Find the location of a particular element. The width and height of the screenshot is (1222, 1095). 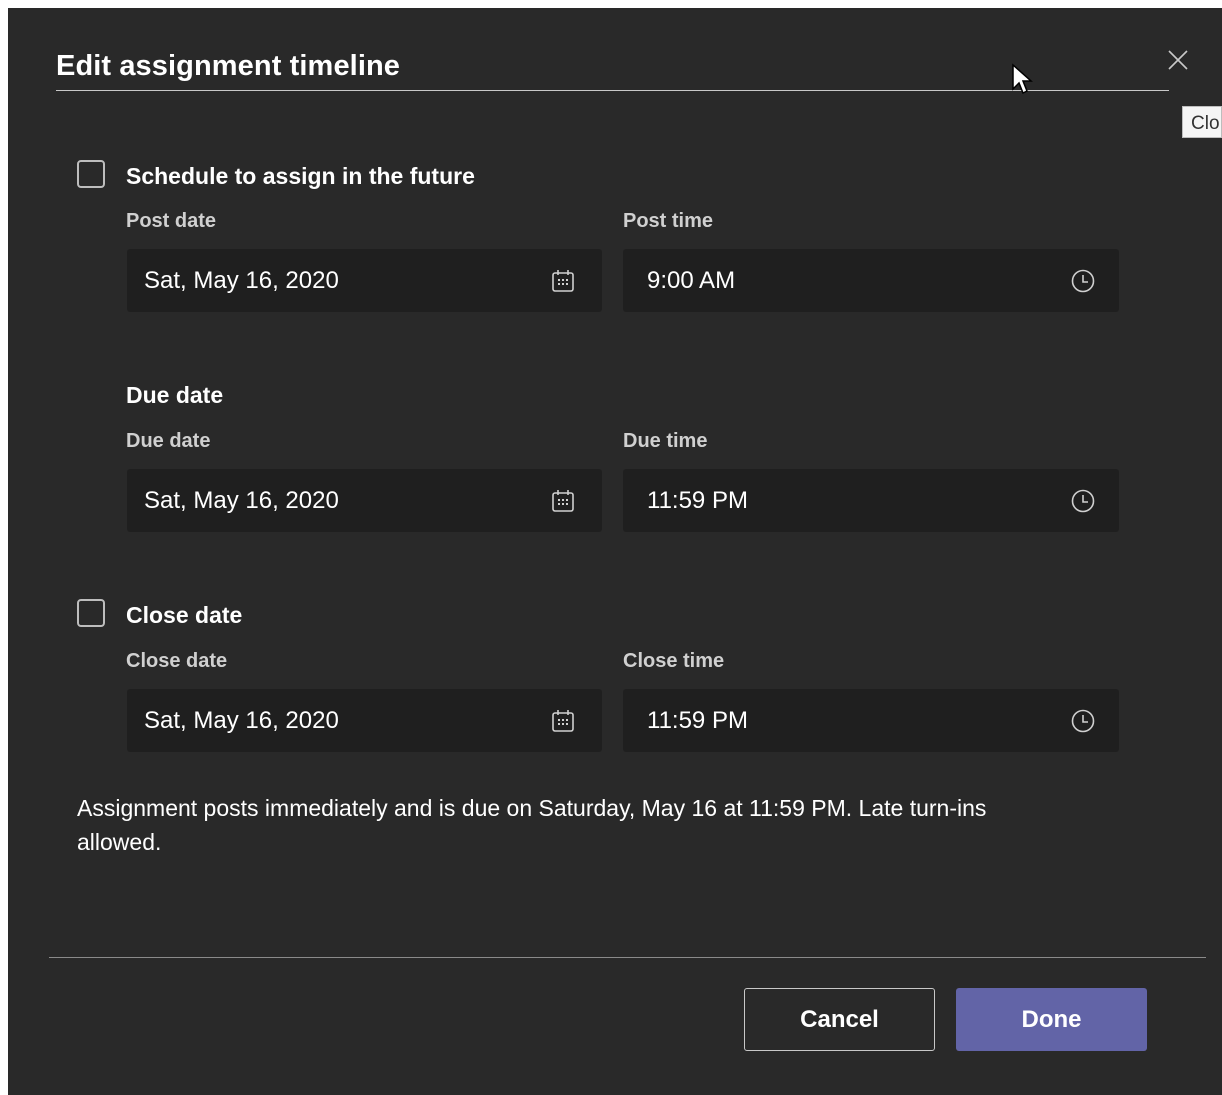

close-icon is located at coordinates (1178, 60).